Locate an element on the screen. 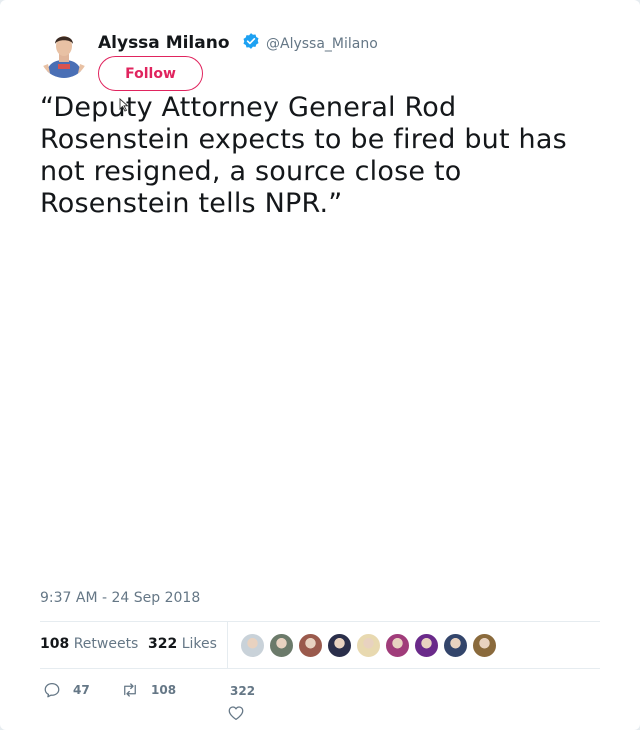  retweet-action: 108 is located at coordinates (148, 690).